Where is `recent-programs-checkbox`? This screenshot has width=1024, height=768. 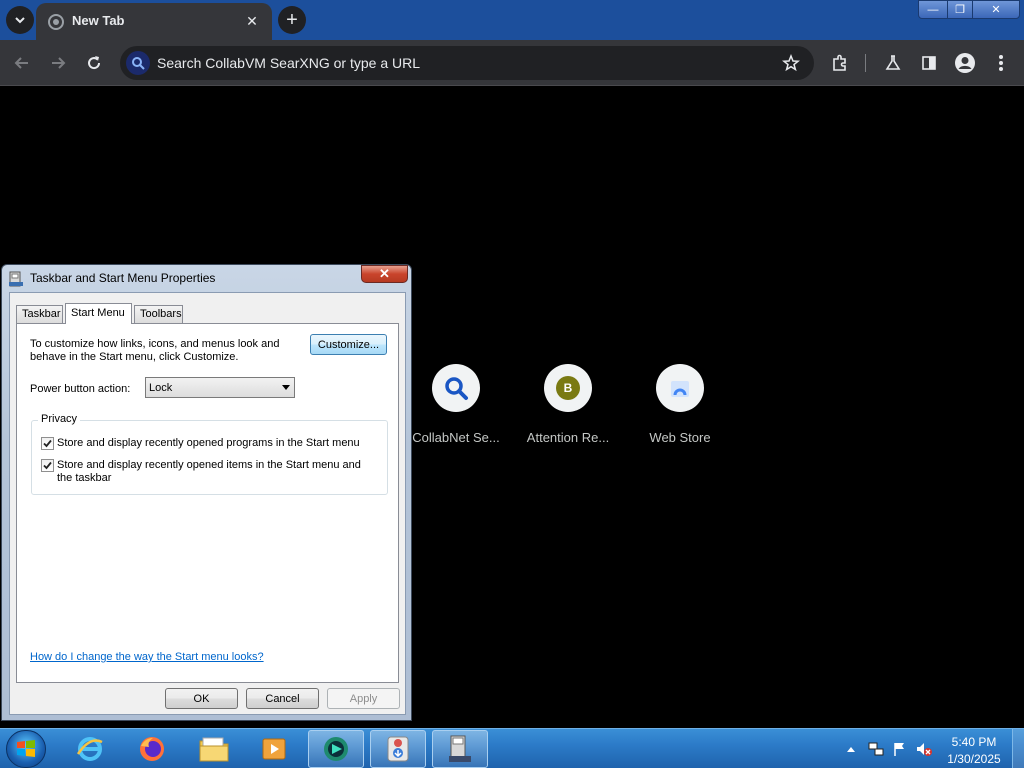 recent-programs-checkbox is located at coordinates (47, 443).